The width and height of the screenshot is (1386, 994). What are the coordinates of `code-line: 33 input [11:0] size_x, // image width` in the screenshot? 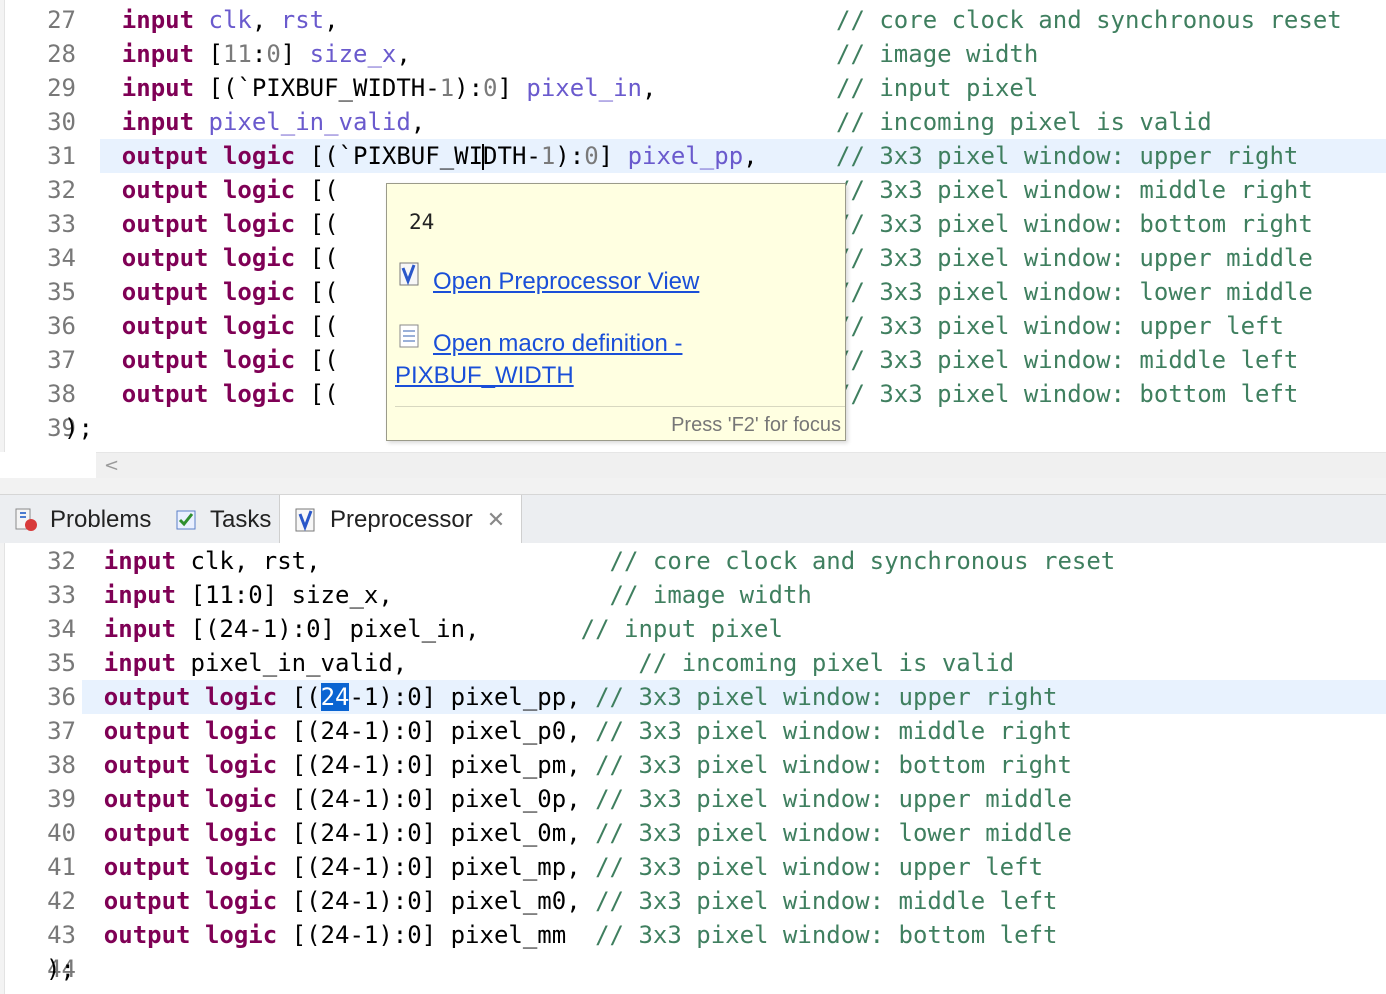 It's located at (693, 595).